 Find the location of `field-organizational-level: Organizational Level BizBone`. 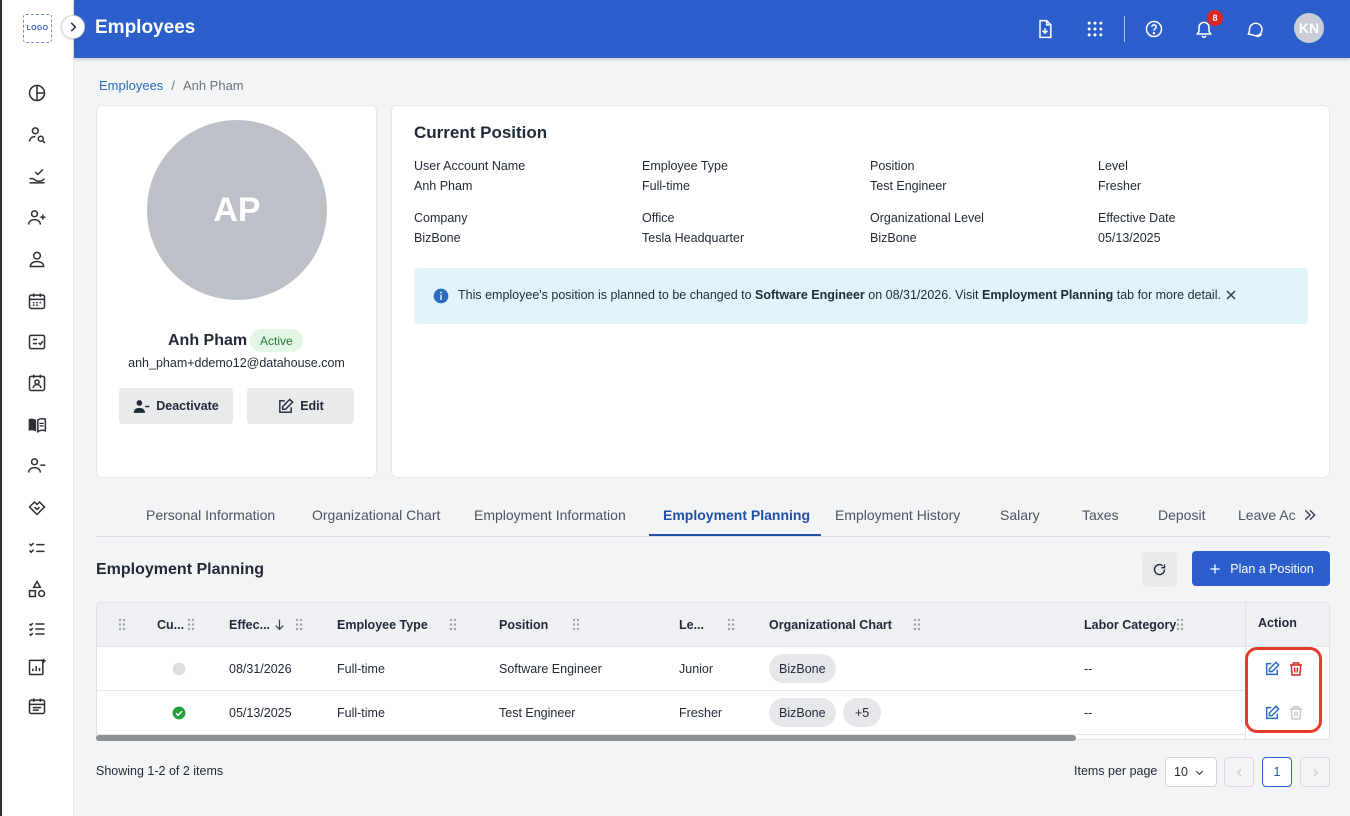

field-organizational-level: Organizational Level BizBone is located at coordinates (980, 228).